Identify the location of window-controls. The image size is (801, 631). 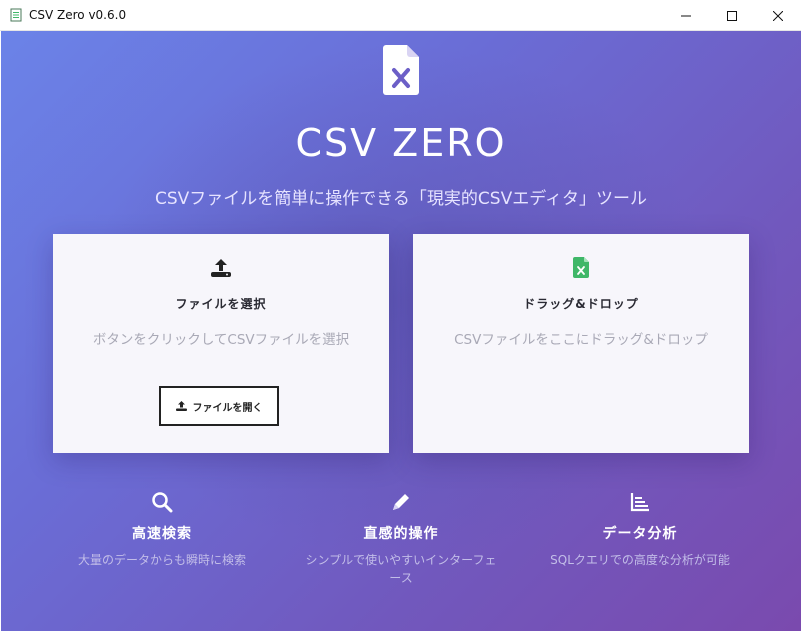
(732, 15).